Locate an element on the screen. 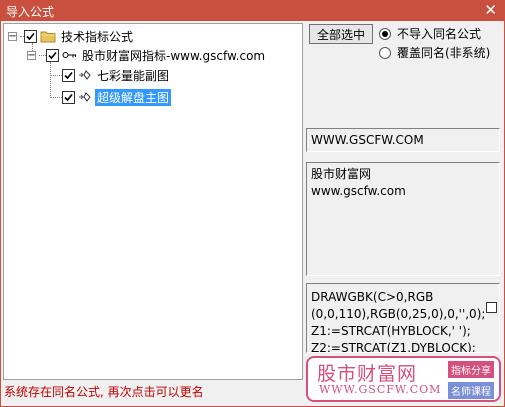  close-icon: ✕ is located at coordinates (490, 10).